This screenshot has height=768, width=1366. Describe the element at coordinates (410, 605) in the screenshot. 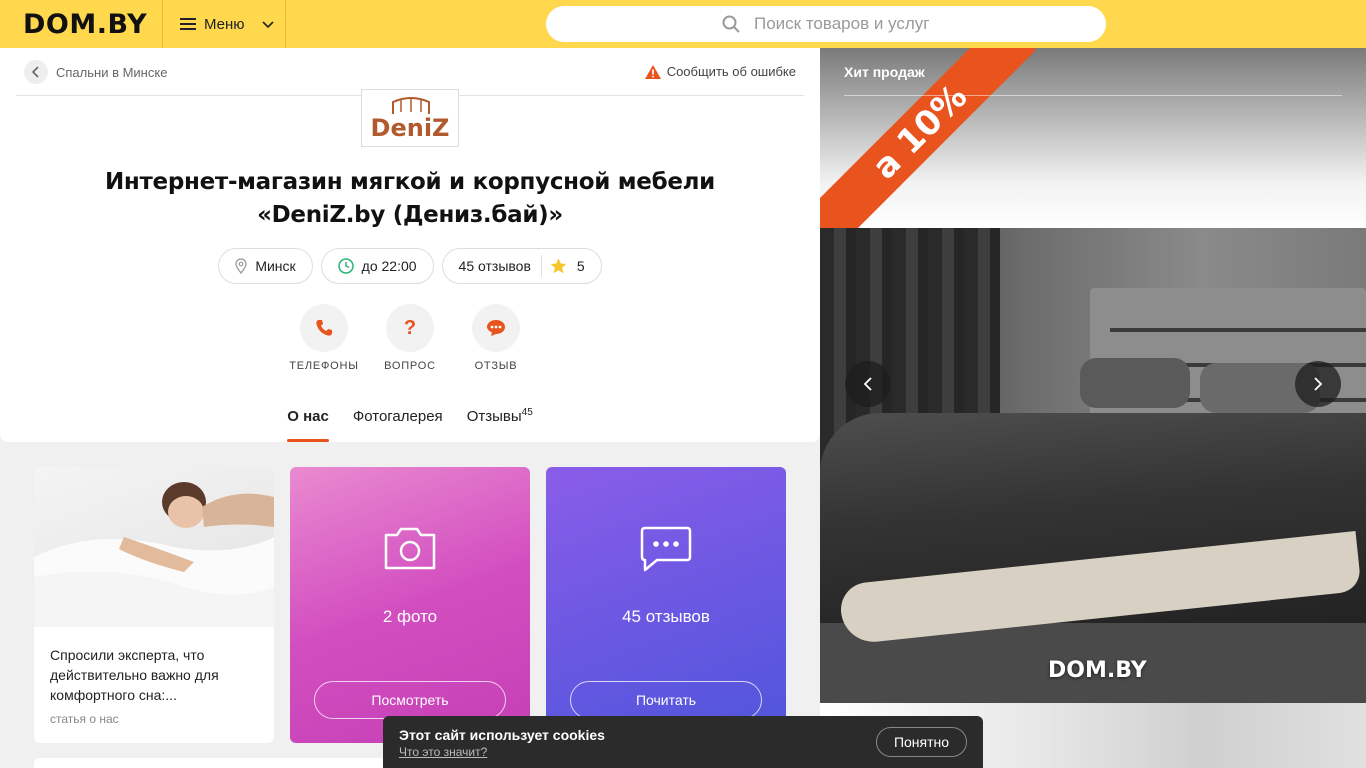

I see `photos-tile: 2 фото Посмотреть` at that location.